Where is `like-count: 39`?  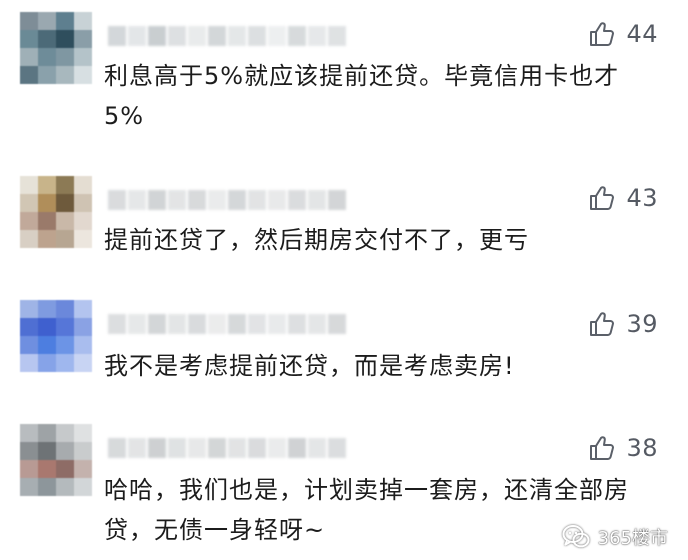 like-count: 39 is located at coordinates (642, 324).